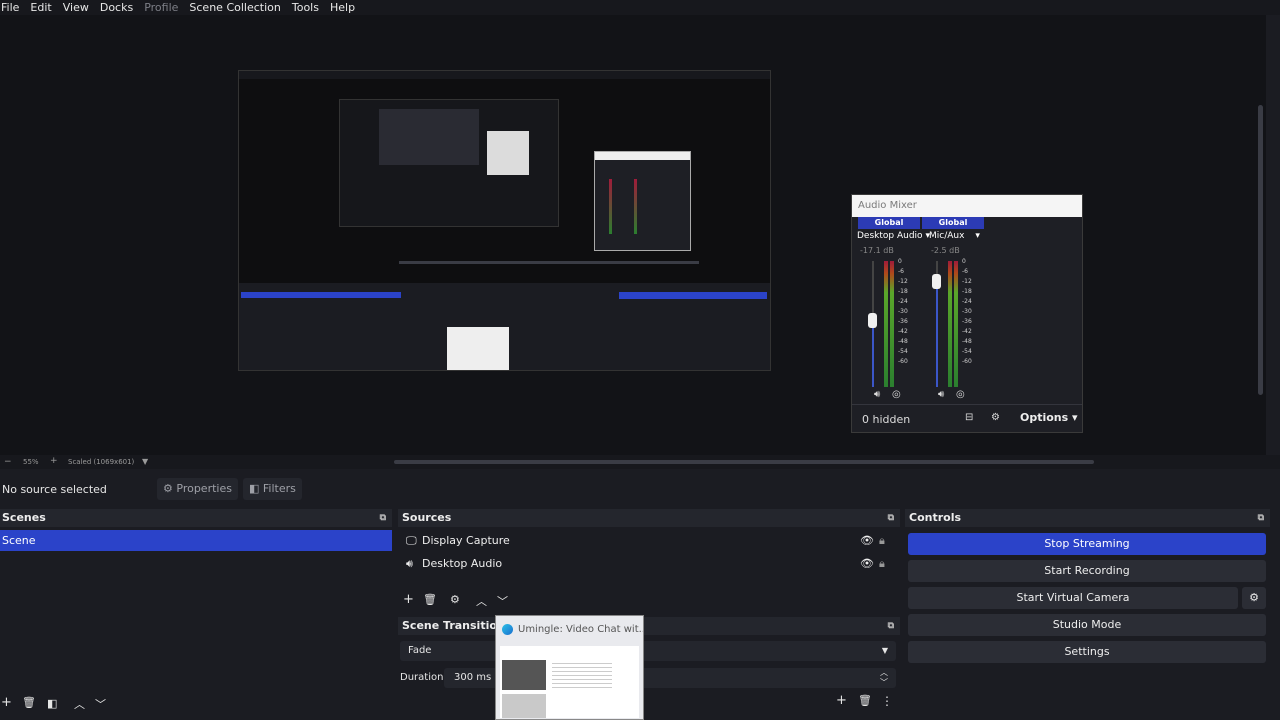 This screenshot has width=1280, height=720. Describe the element at coordinates (887, 701) in the screenshot. I see `more-options-icon: ⋮` at that location.